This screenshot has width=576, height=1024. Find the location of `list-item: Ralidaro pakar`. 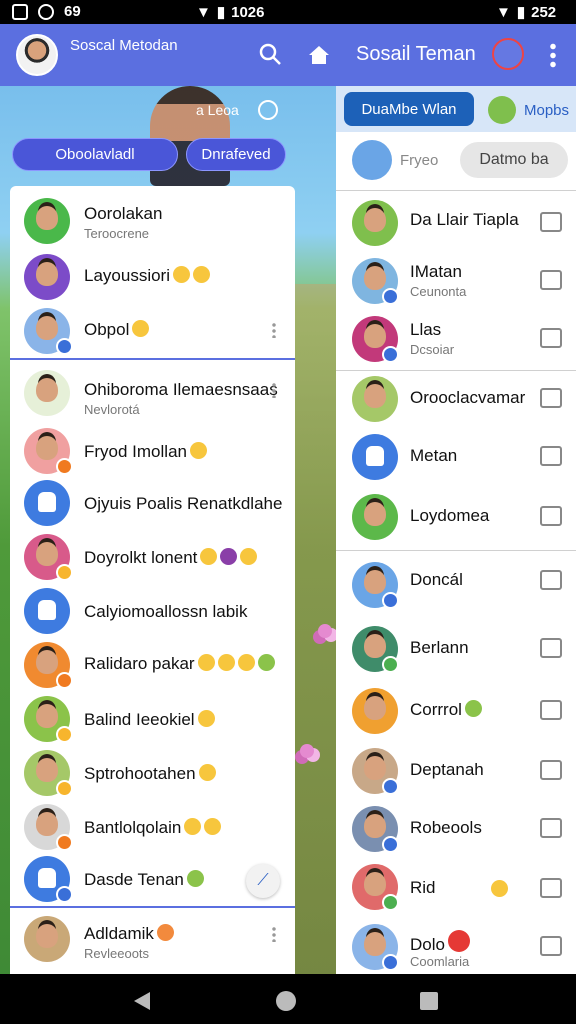

list-item: Ralidaro pakar is located at coordinates (152, 666).